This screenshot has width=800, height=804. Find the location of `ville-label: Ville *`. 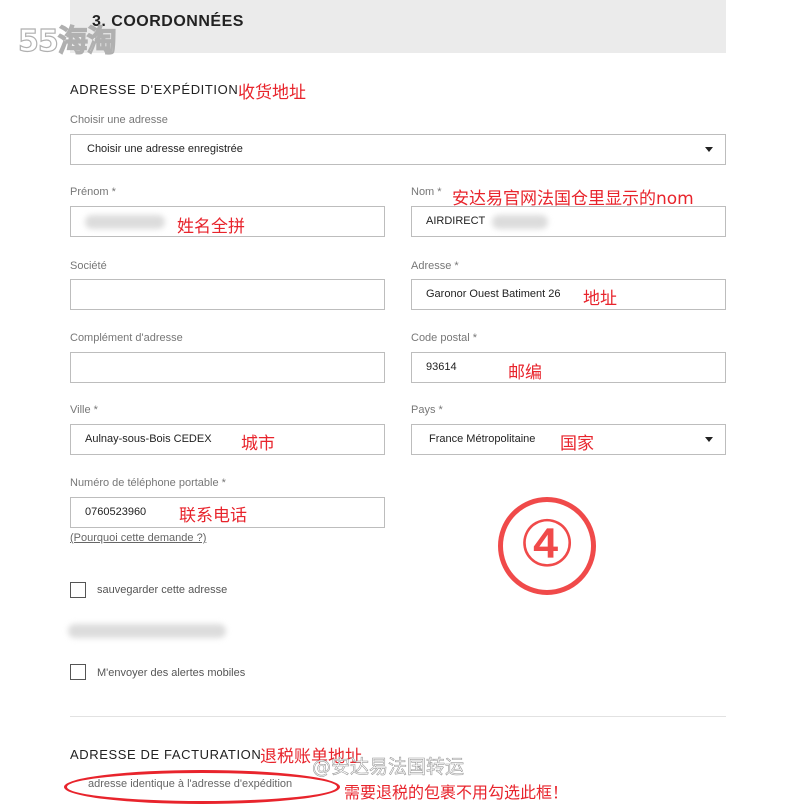

ville-label: Ville * is located at coordinates (84, 410).